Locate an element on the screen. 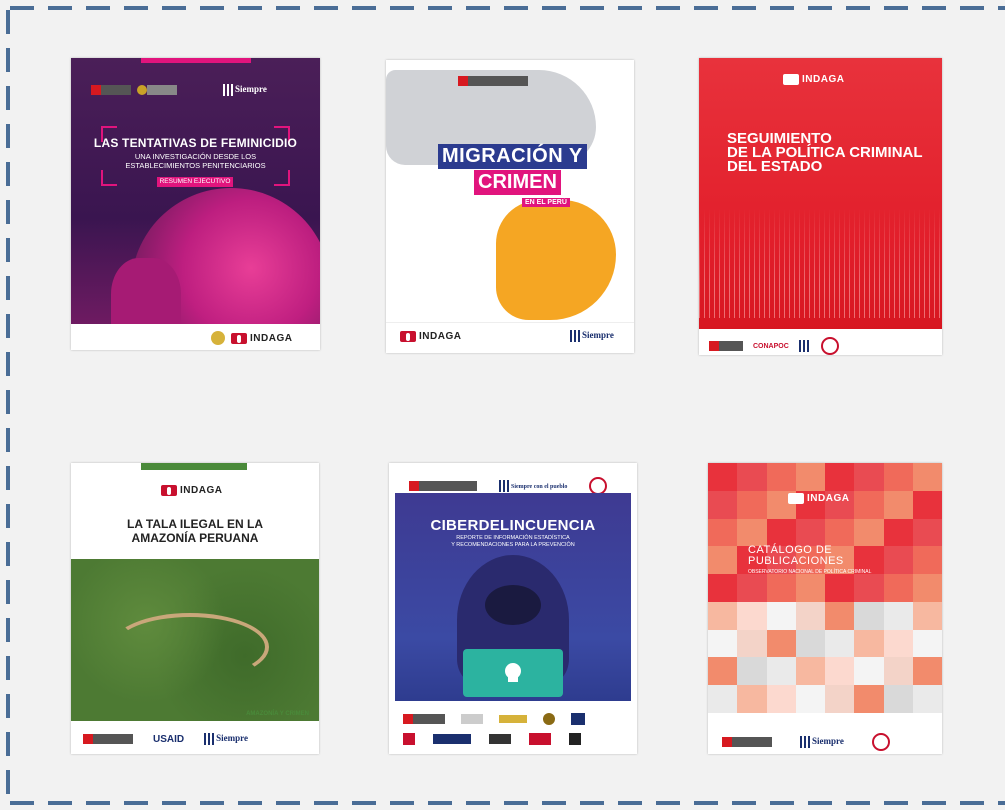 This screenshot has height=810, width=1005. statistics-chart-graphic is located at coordinates (820, 263).